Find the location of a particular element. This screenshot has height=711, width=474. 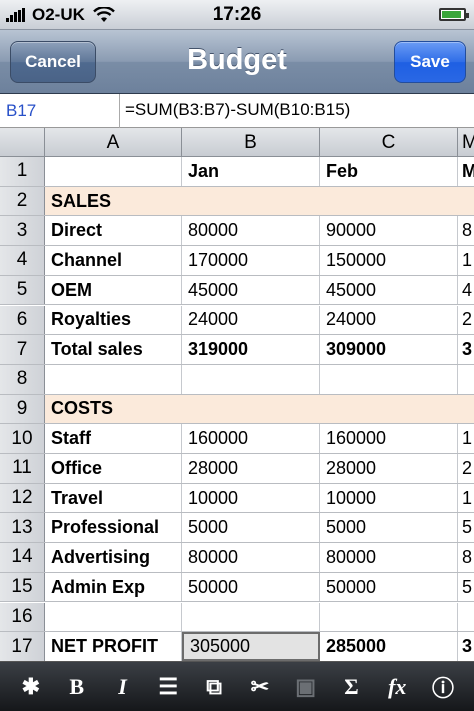

cell-b2 is located at coordinates (251, 201).